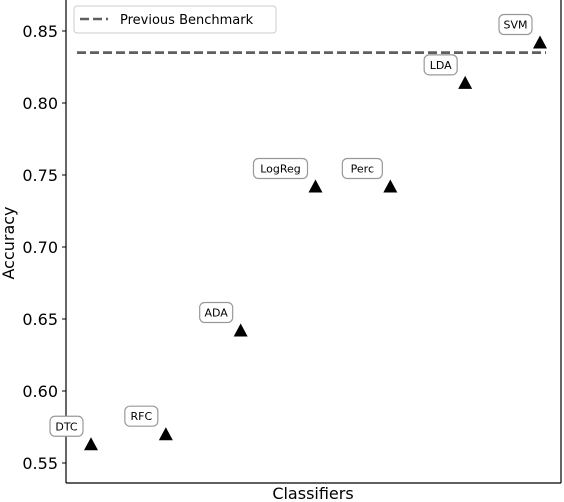 This screenshot has width=564, height=502. I want to click on annotation-ada: ADA, so click(216, 312).